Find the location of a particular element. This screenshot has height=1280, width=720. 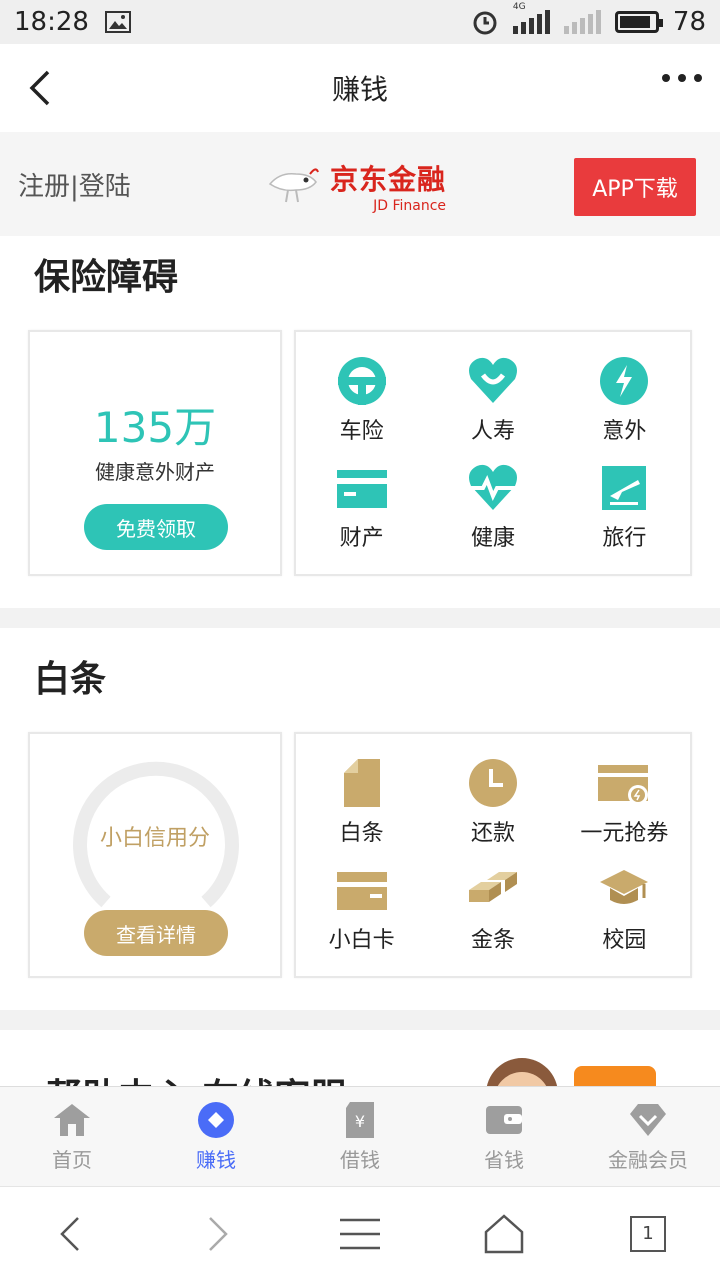

insurance-title: 保险障碍 is located at coordinates (106, 277).